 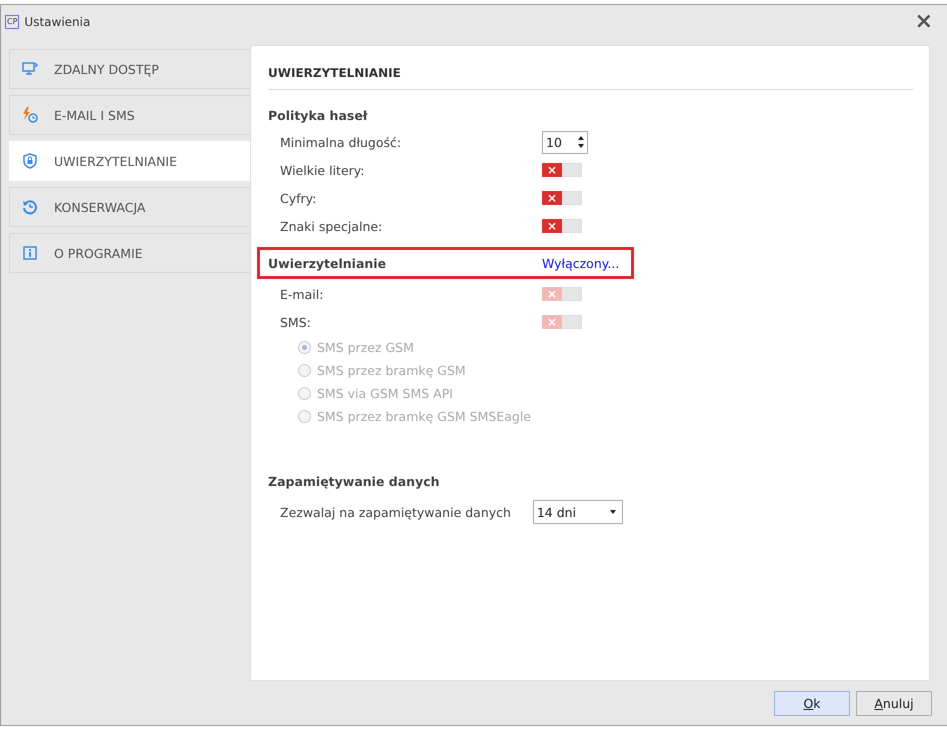 What do you see at coordinates (30, 69) in the screenshot?
I see `monitor-icon` at bounding box center [30, 69].